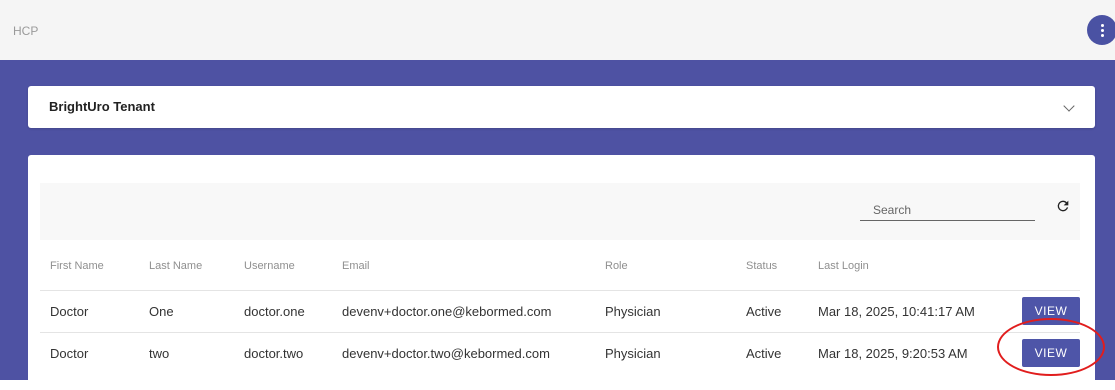 Image resolution: width=1115 pixels, height=390 pixels. I want to click on column-header-status: Status, so click(762, 266).